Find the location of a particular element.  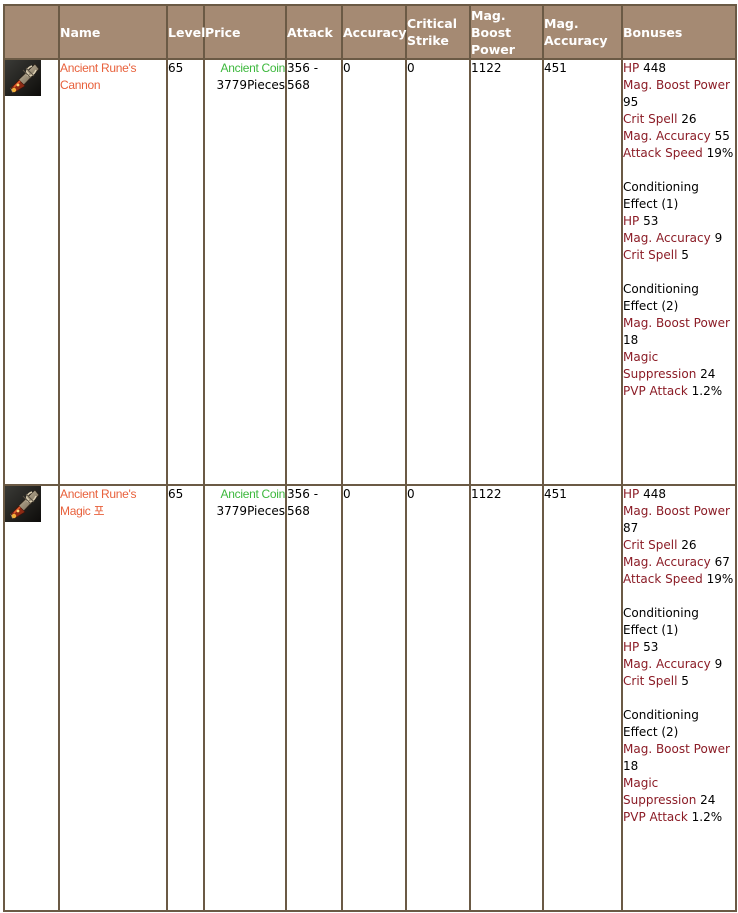

critical-strike-value: 0 is located at coordinates (411, 68).